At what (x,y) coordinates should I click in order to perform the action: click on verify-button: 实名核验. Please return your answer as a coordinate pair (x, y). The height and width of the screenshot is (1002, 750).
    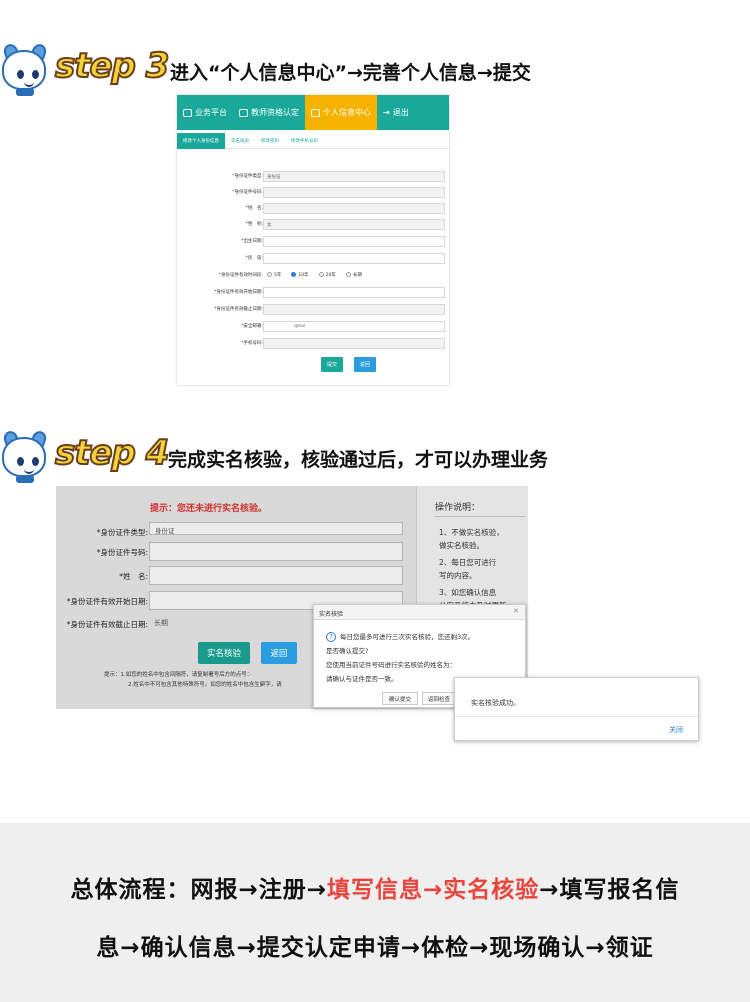
    Looking at the image, I should click on (224, 653).